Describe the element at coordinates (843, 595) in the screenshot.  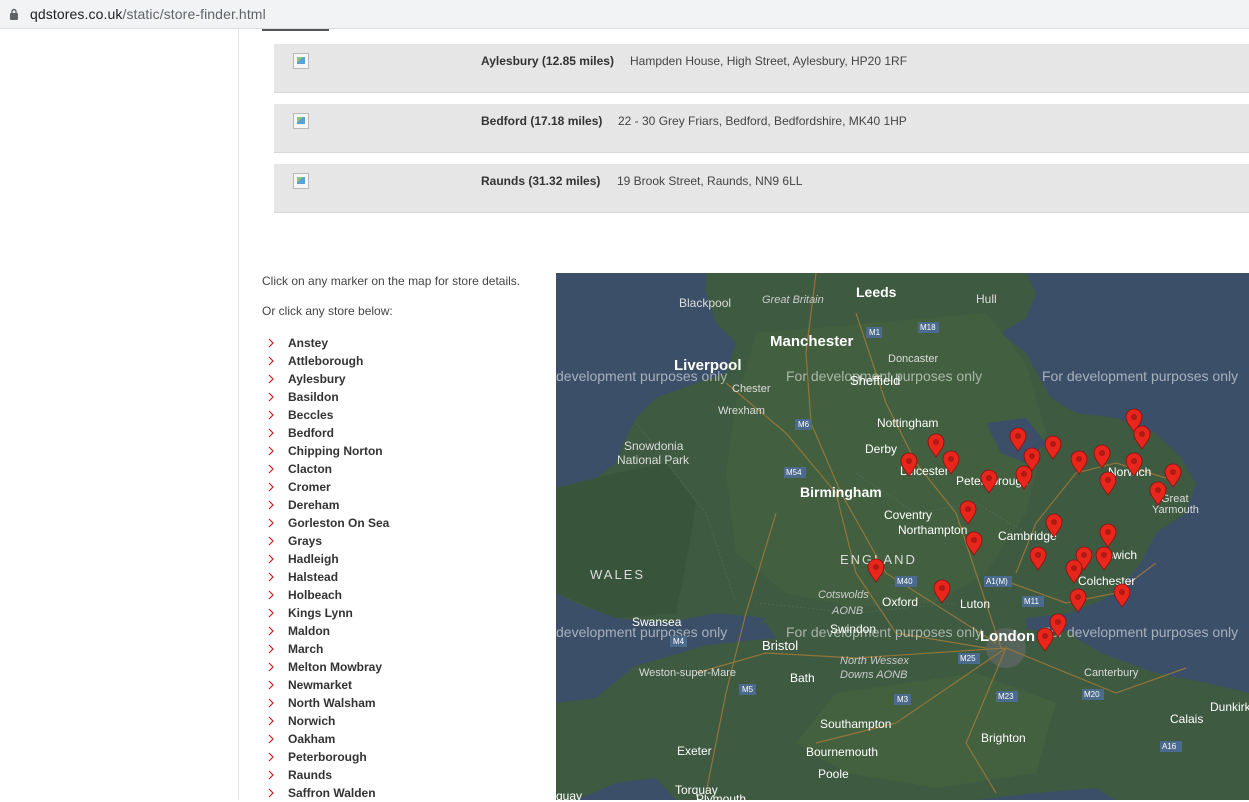
I see `map-label-cotswolds: Cotswolds` at that location.